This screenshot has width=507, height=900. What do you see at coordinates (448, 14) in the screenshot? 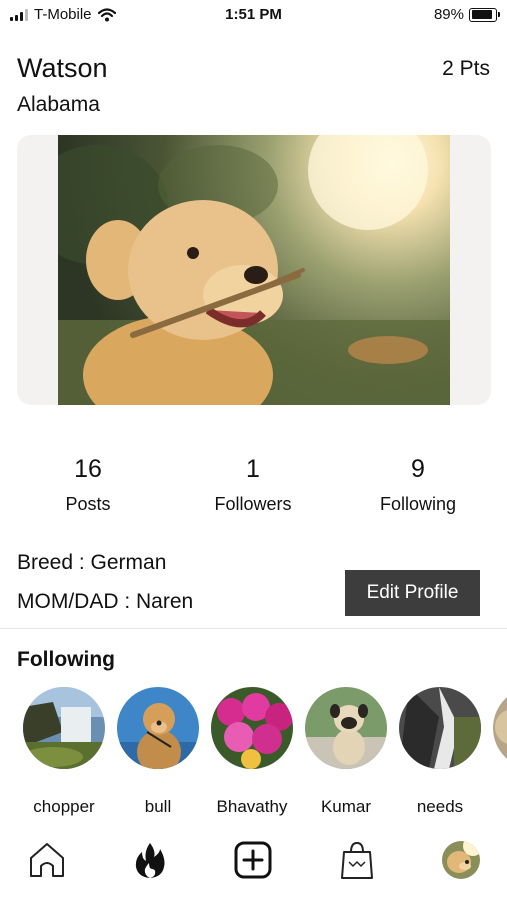
I see `battery-percent: 89%` at bounding box center [448, 14].